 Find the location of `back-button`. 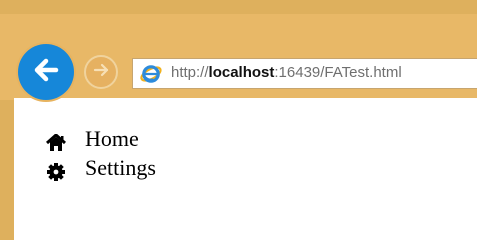

back-button is located at coordinates (46, 72).